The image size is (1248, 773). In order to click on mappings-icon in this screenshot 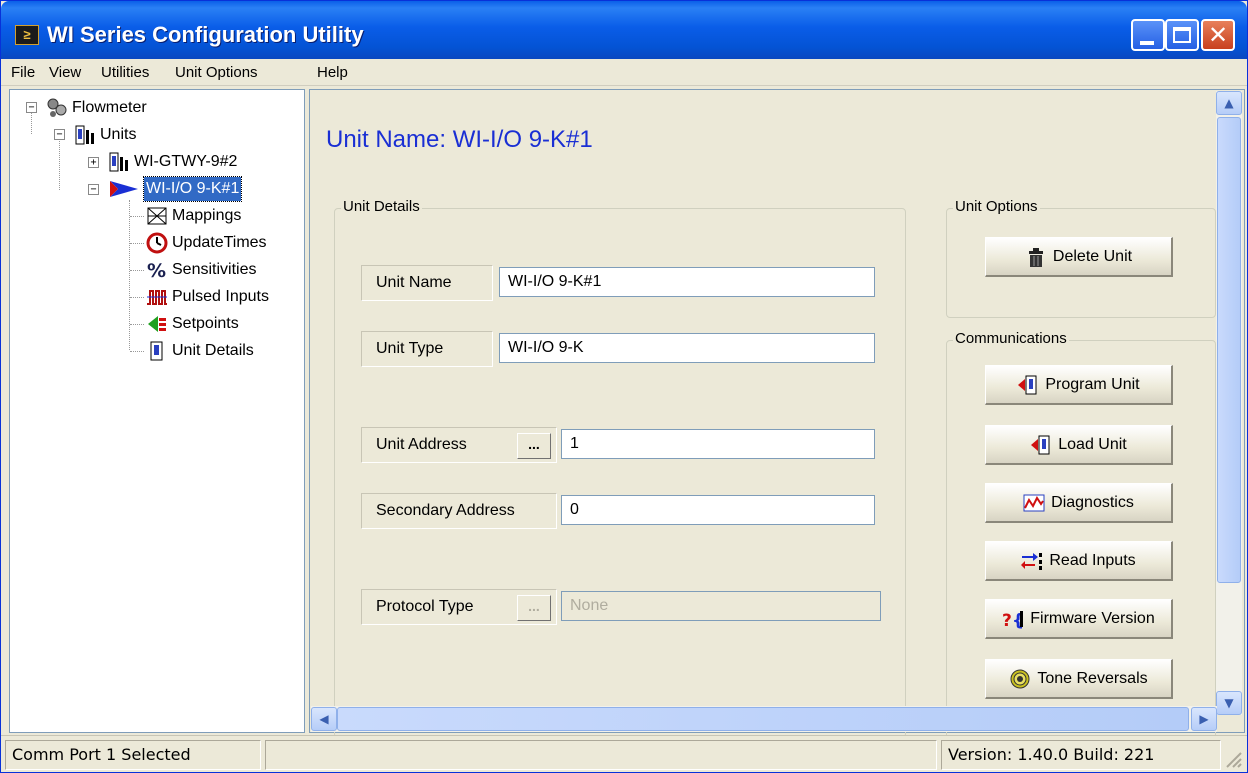, I will do `click(157, 216)`.